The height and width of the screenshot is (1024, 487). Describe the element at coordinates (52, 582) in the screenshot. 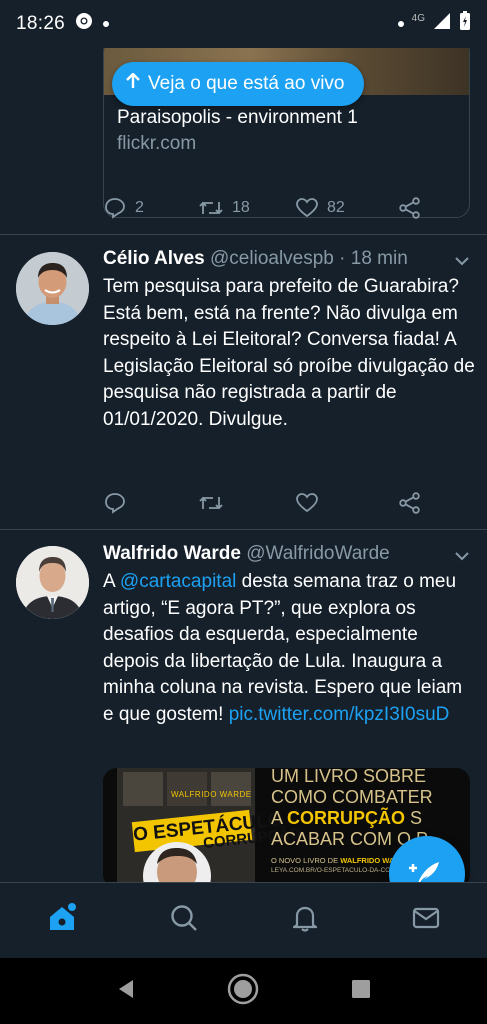

I see `avatar-walfrido` at that location.